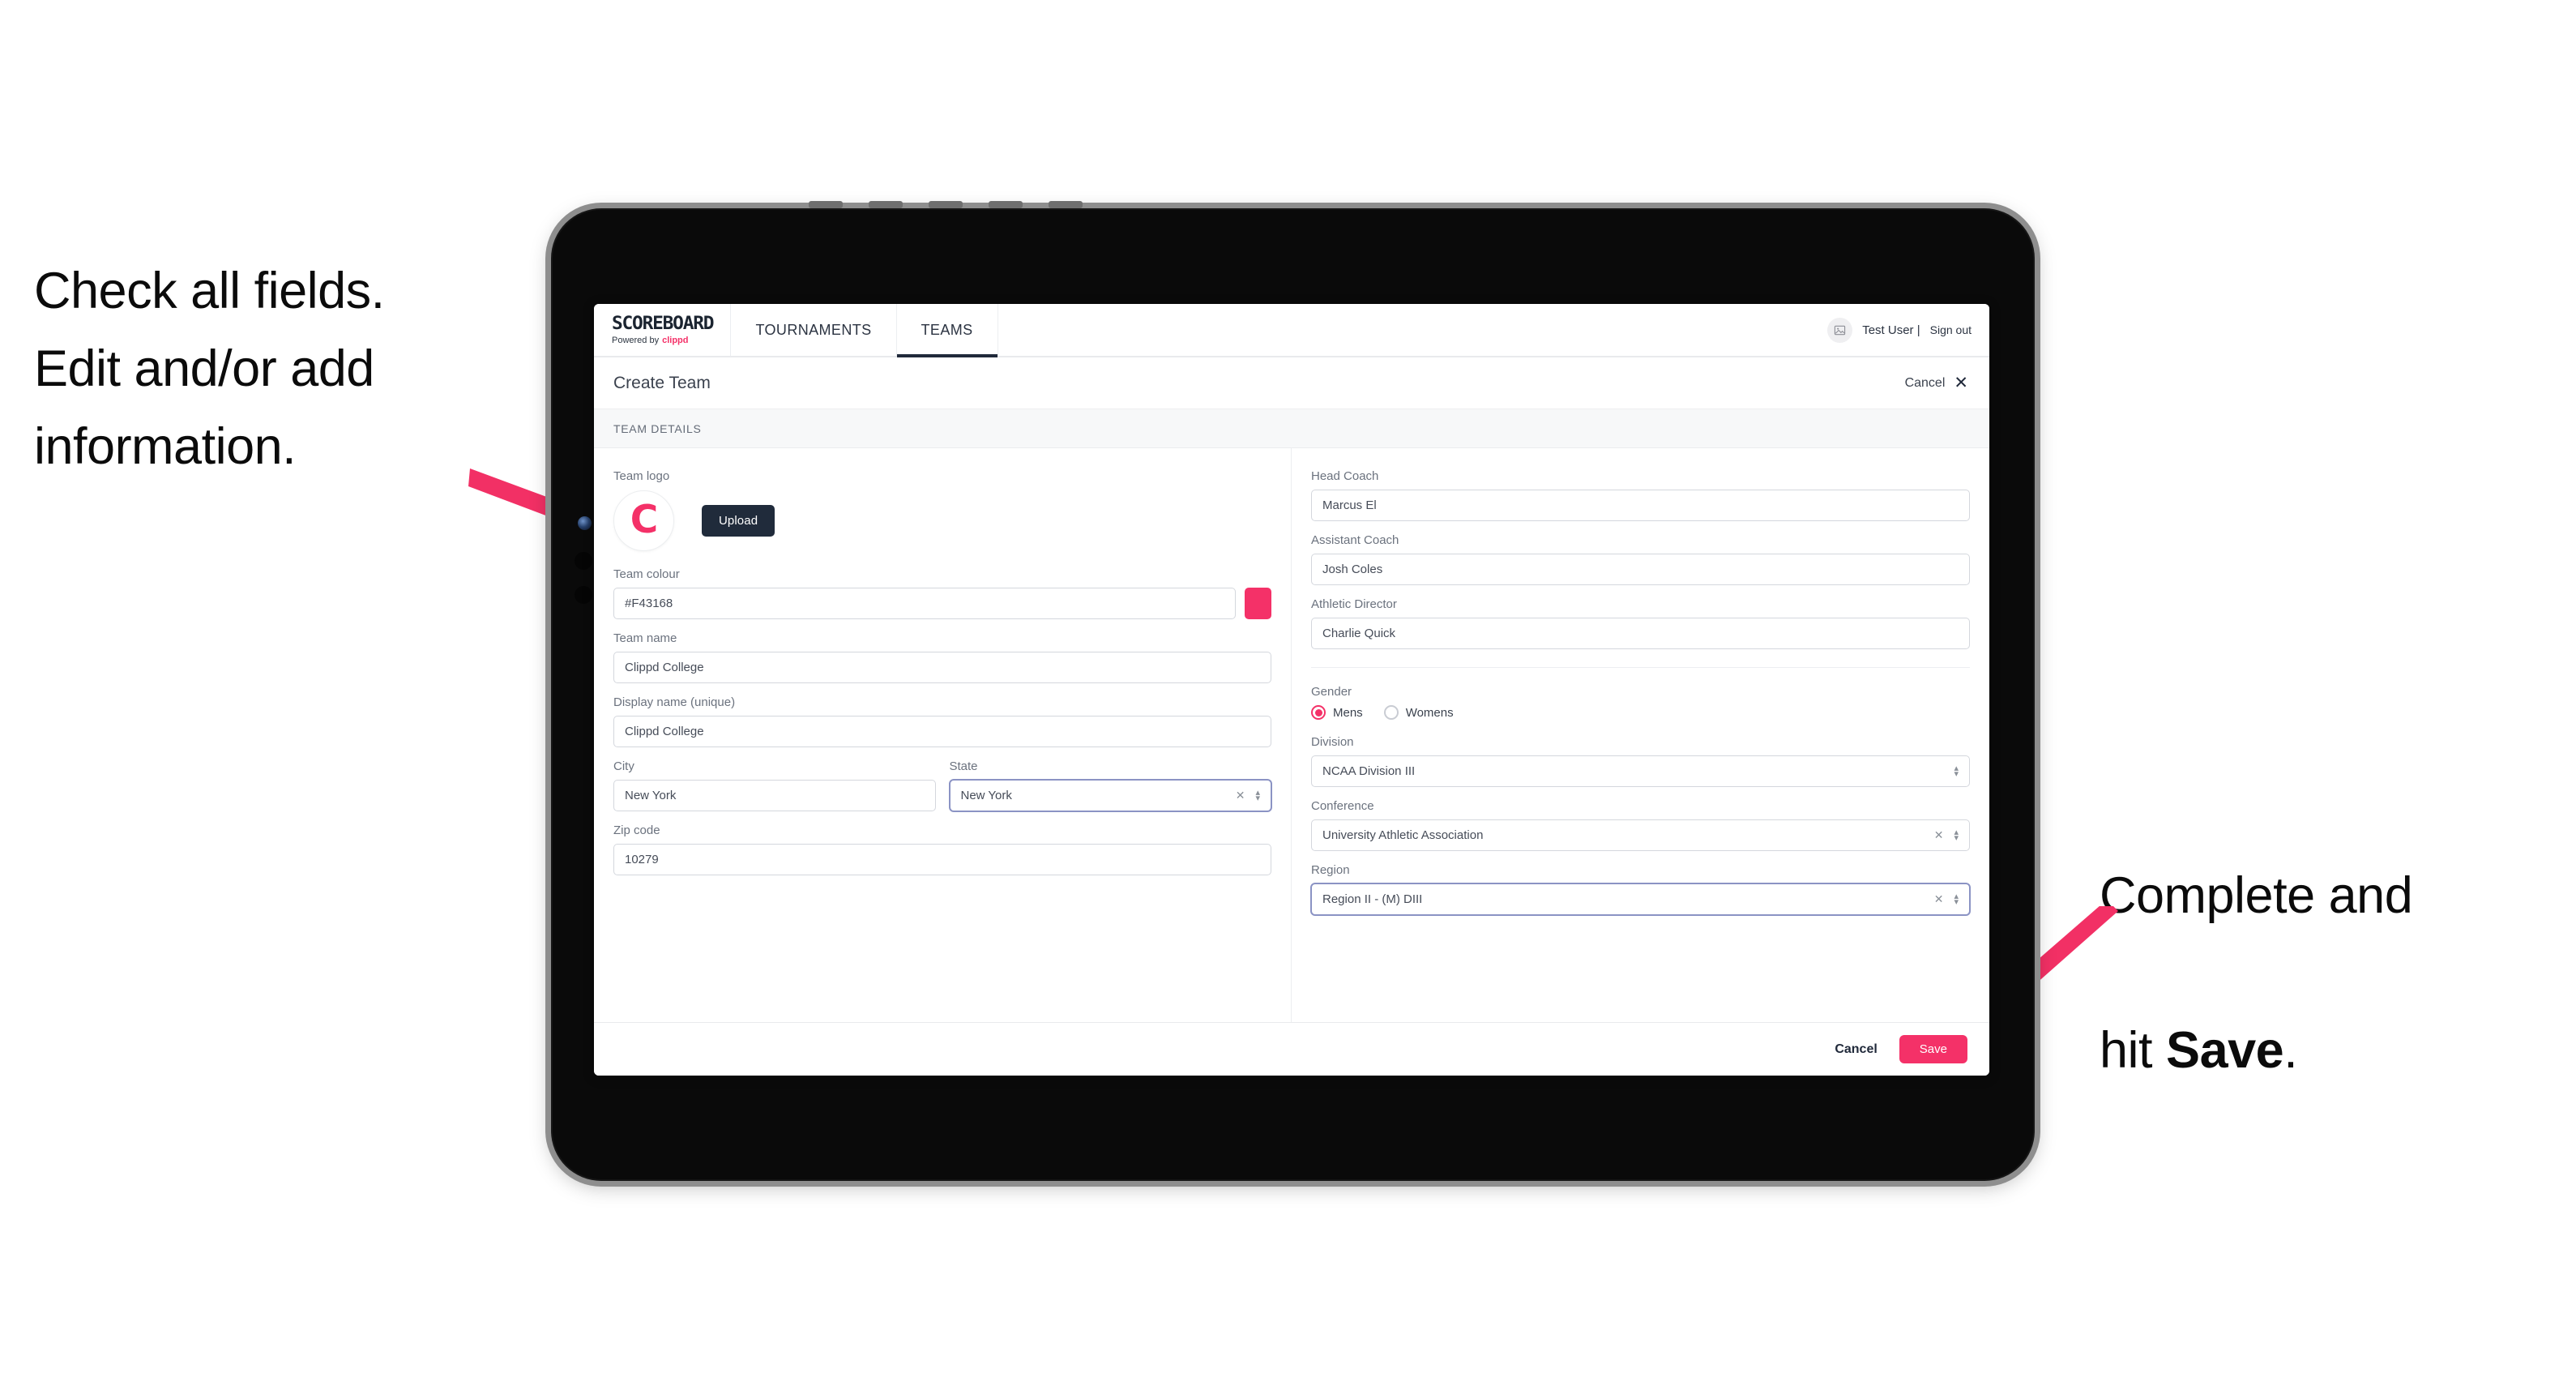 The height and width of the screenshot is (1386, 2576). What do you see at coordinates (2256, 895) in the screenshot?
I see `annotation-right-line1: Complete and` at bounding box center [2256, 895].